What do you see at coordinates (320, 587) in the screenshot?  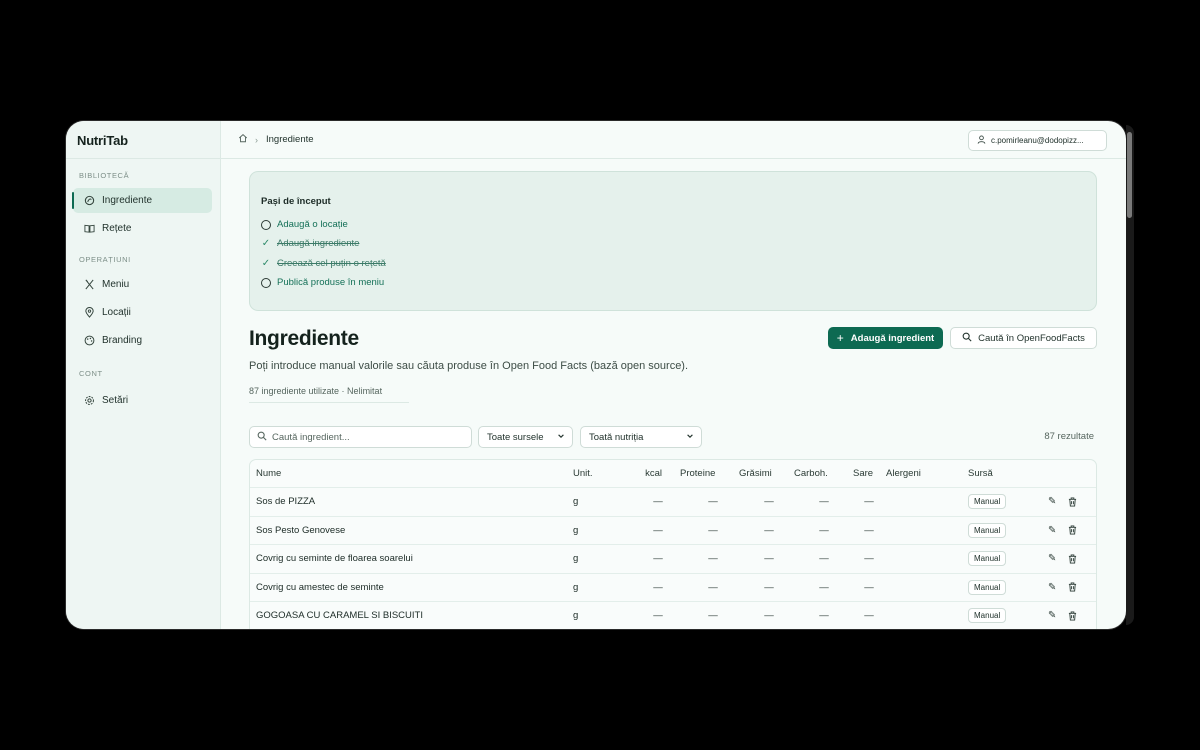 I see `ingredient-name: Covrig cu amestec de seminte` at bounding box center [320, 587].